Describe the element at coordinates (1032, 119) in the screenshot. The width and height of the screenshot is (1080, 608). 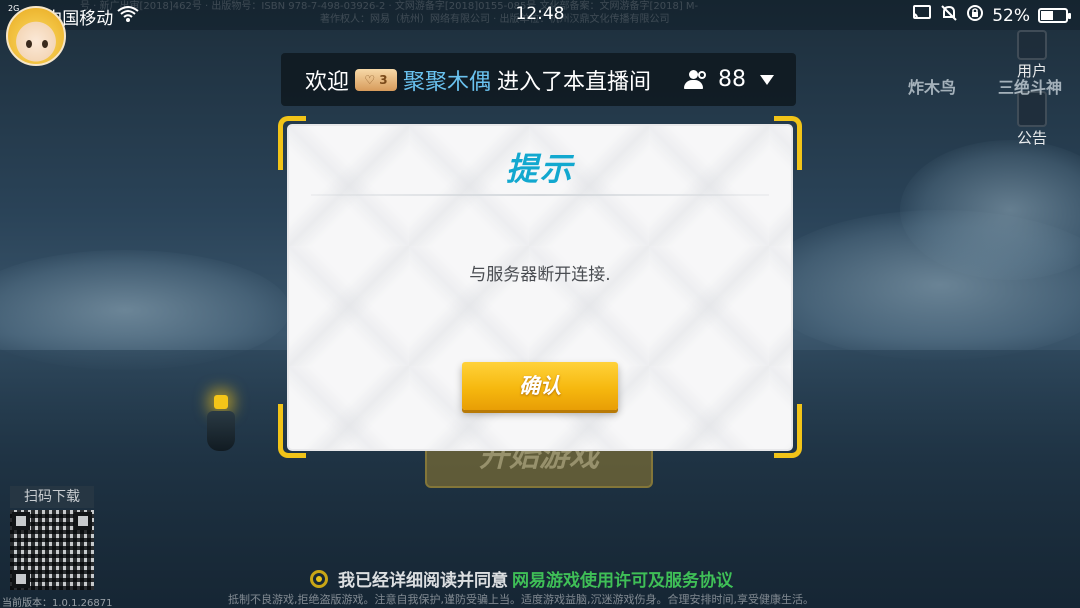
I see `notice-button: 公告` at that location.